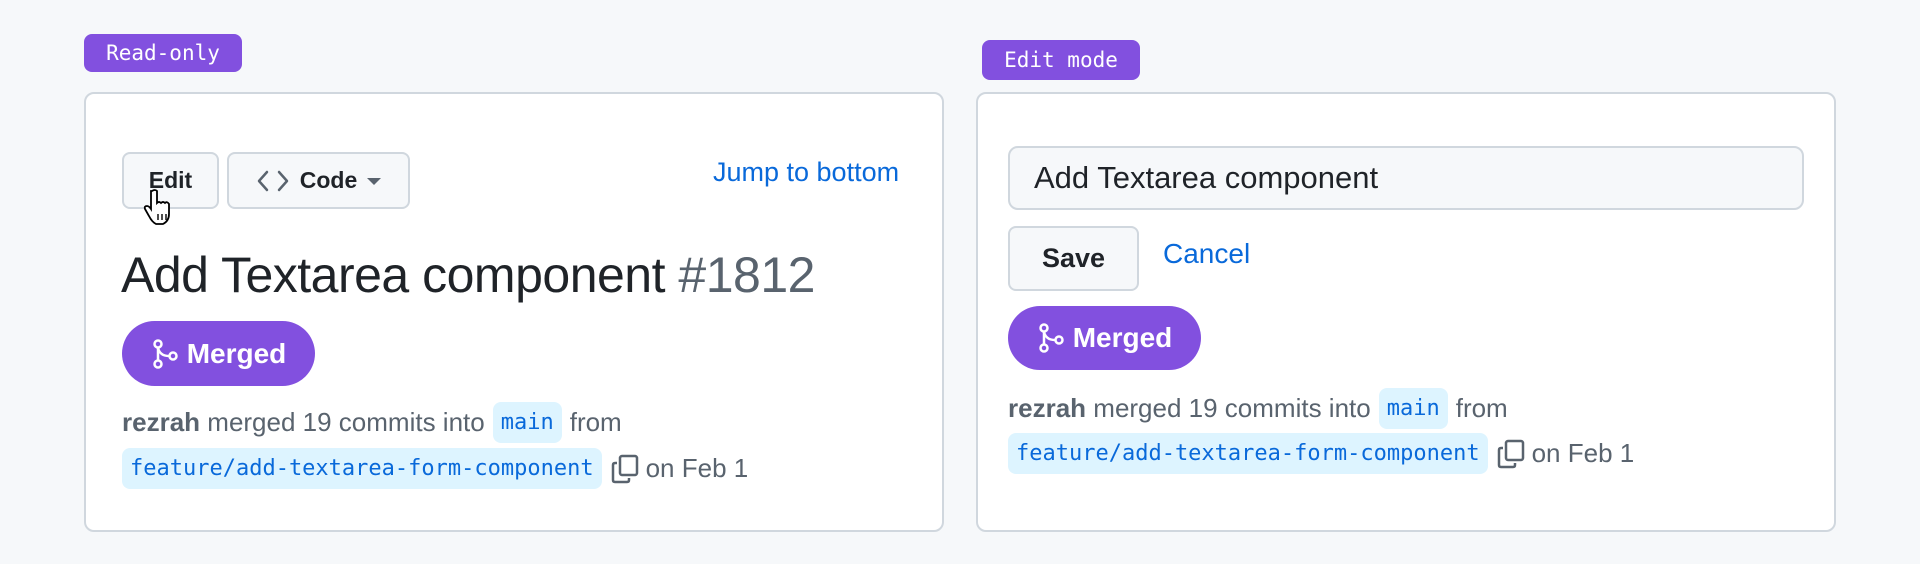 The width and height of the screenshot is (1920, 564). What do you see at coordinates (1206, 254) in the screenshot?
I see `cancel-link: Cancel` at bounding box center [1206, 254].